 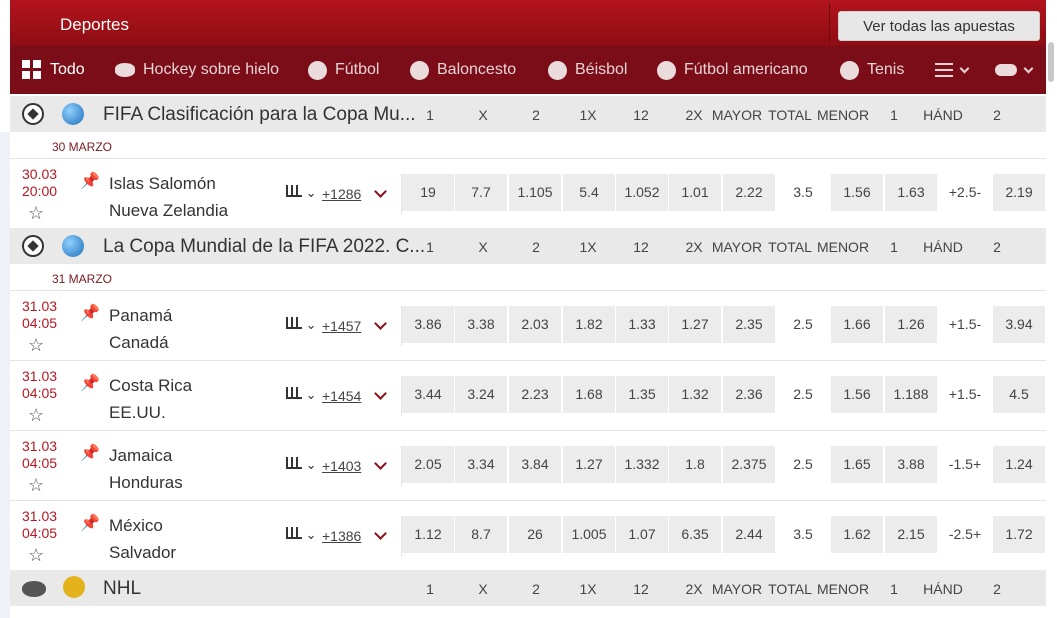 I want to click on odd-cell: 1.052, so click(x=642, y=192).